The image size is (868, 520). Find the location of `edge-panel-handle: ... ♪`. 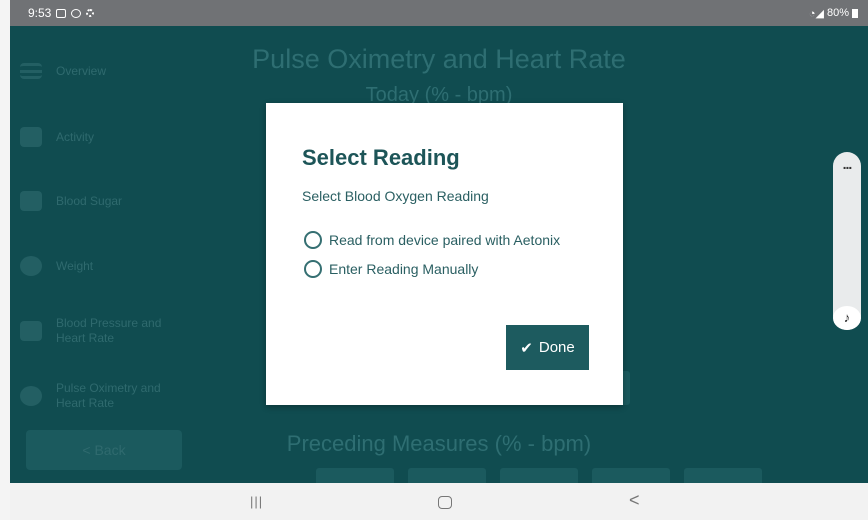

edge-panel-handle: ... ♪ is located at coordinates (847, 241).